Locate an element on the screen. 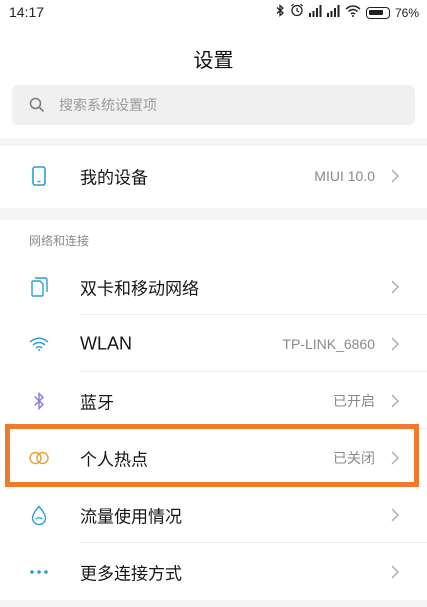  phone-icon is located at coordinates (39, 176).